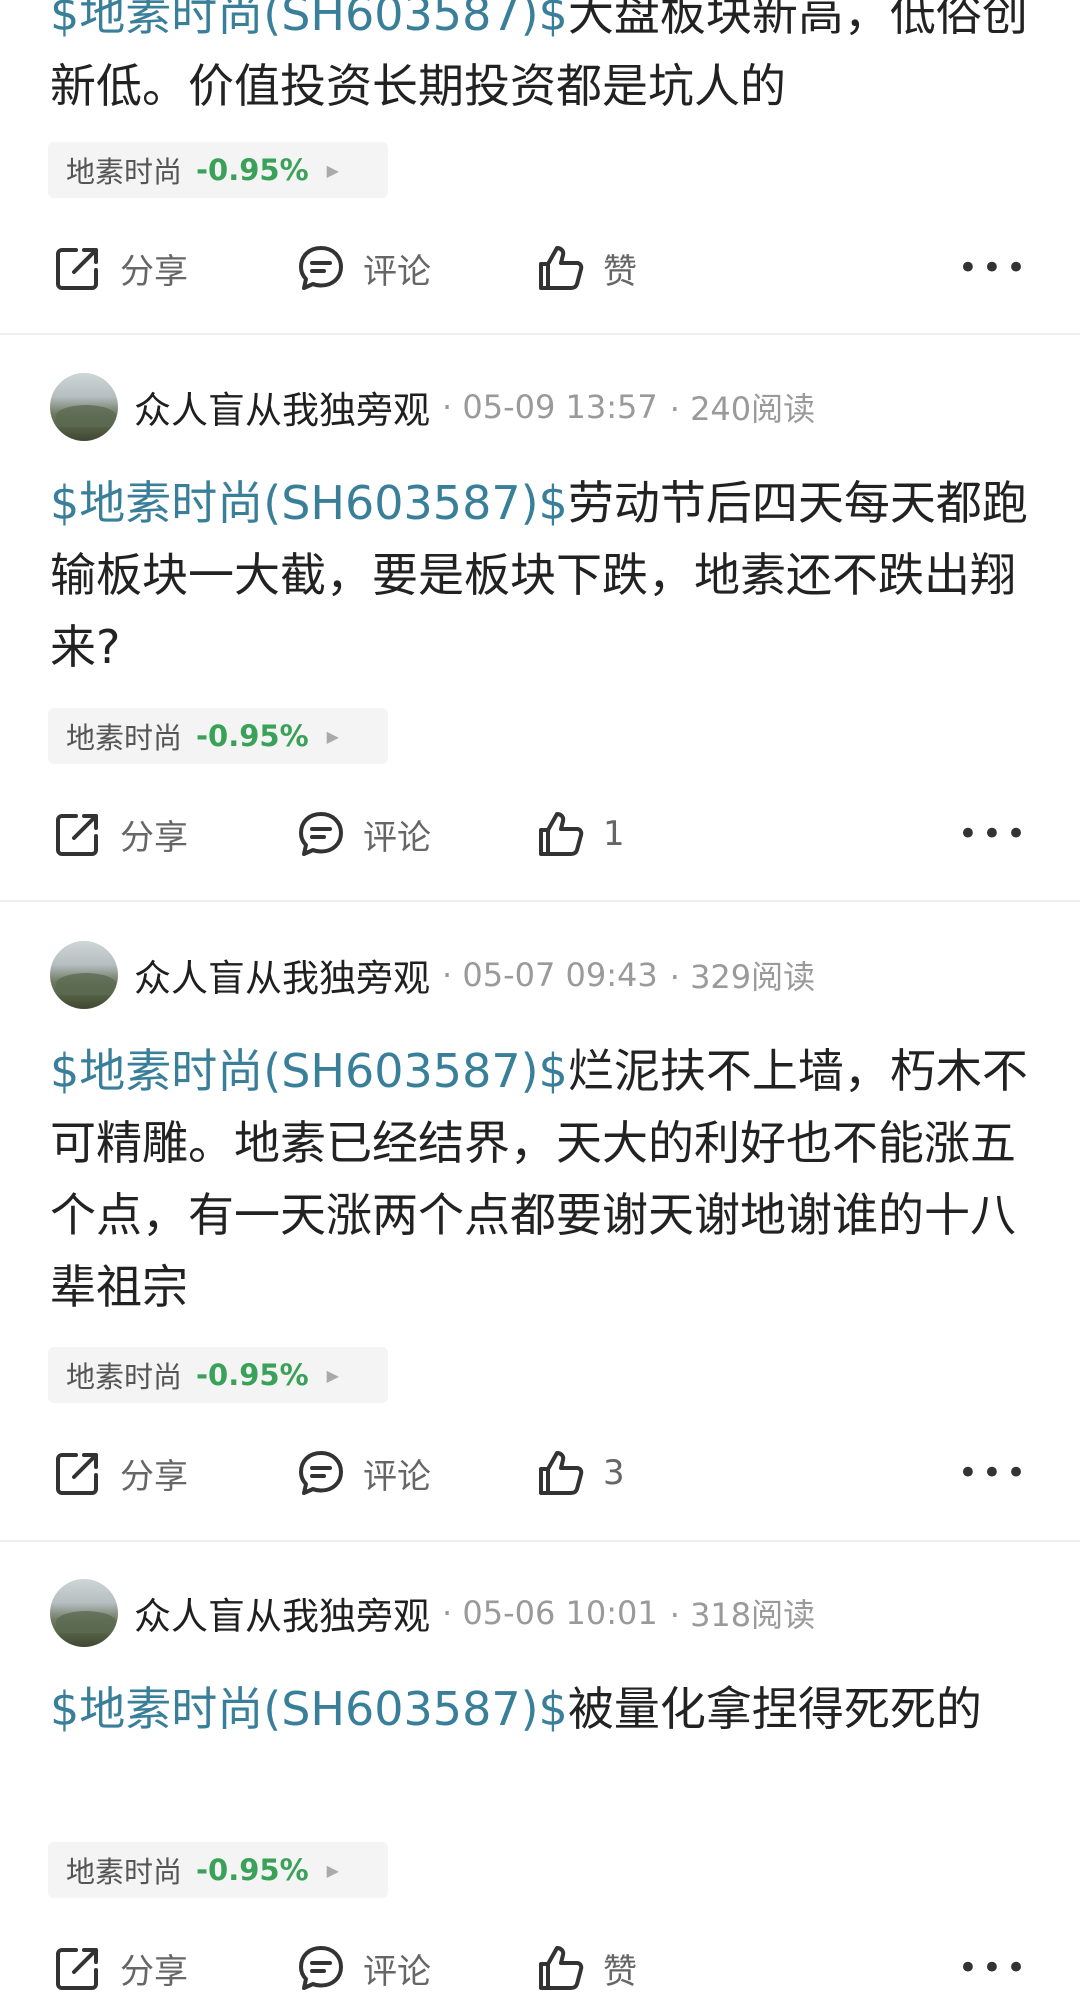 The image size is (1080, 1998). What do you see at coordinates (742, 977) in the screenshot?
I see `read-count: · 329阅读` at bounding box center [742, 977].